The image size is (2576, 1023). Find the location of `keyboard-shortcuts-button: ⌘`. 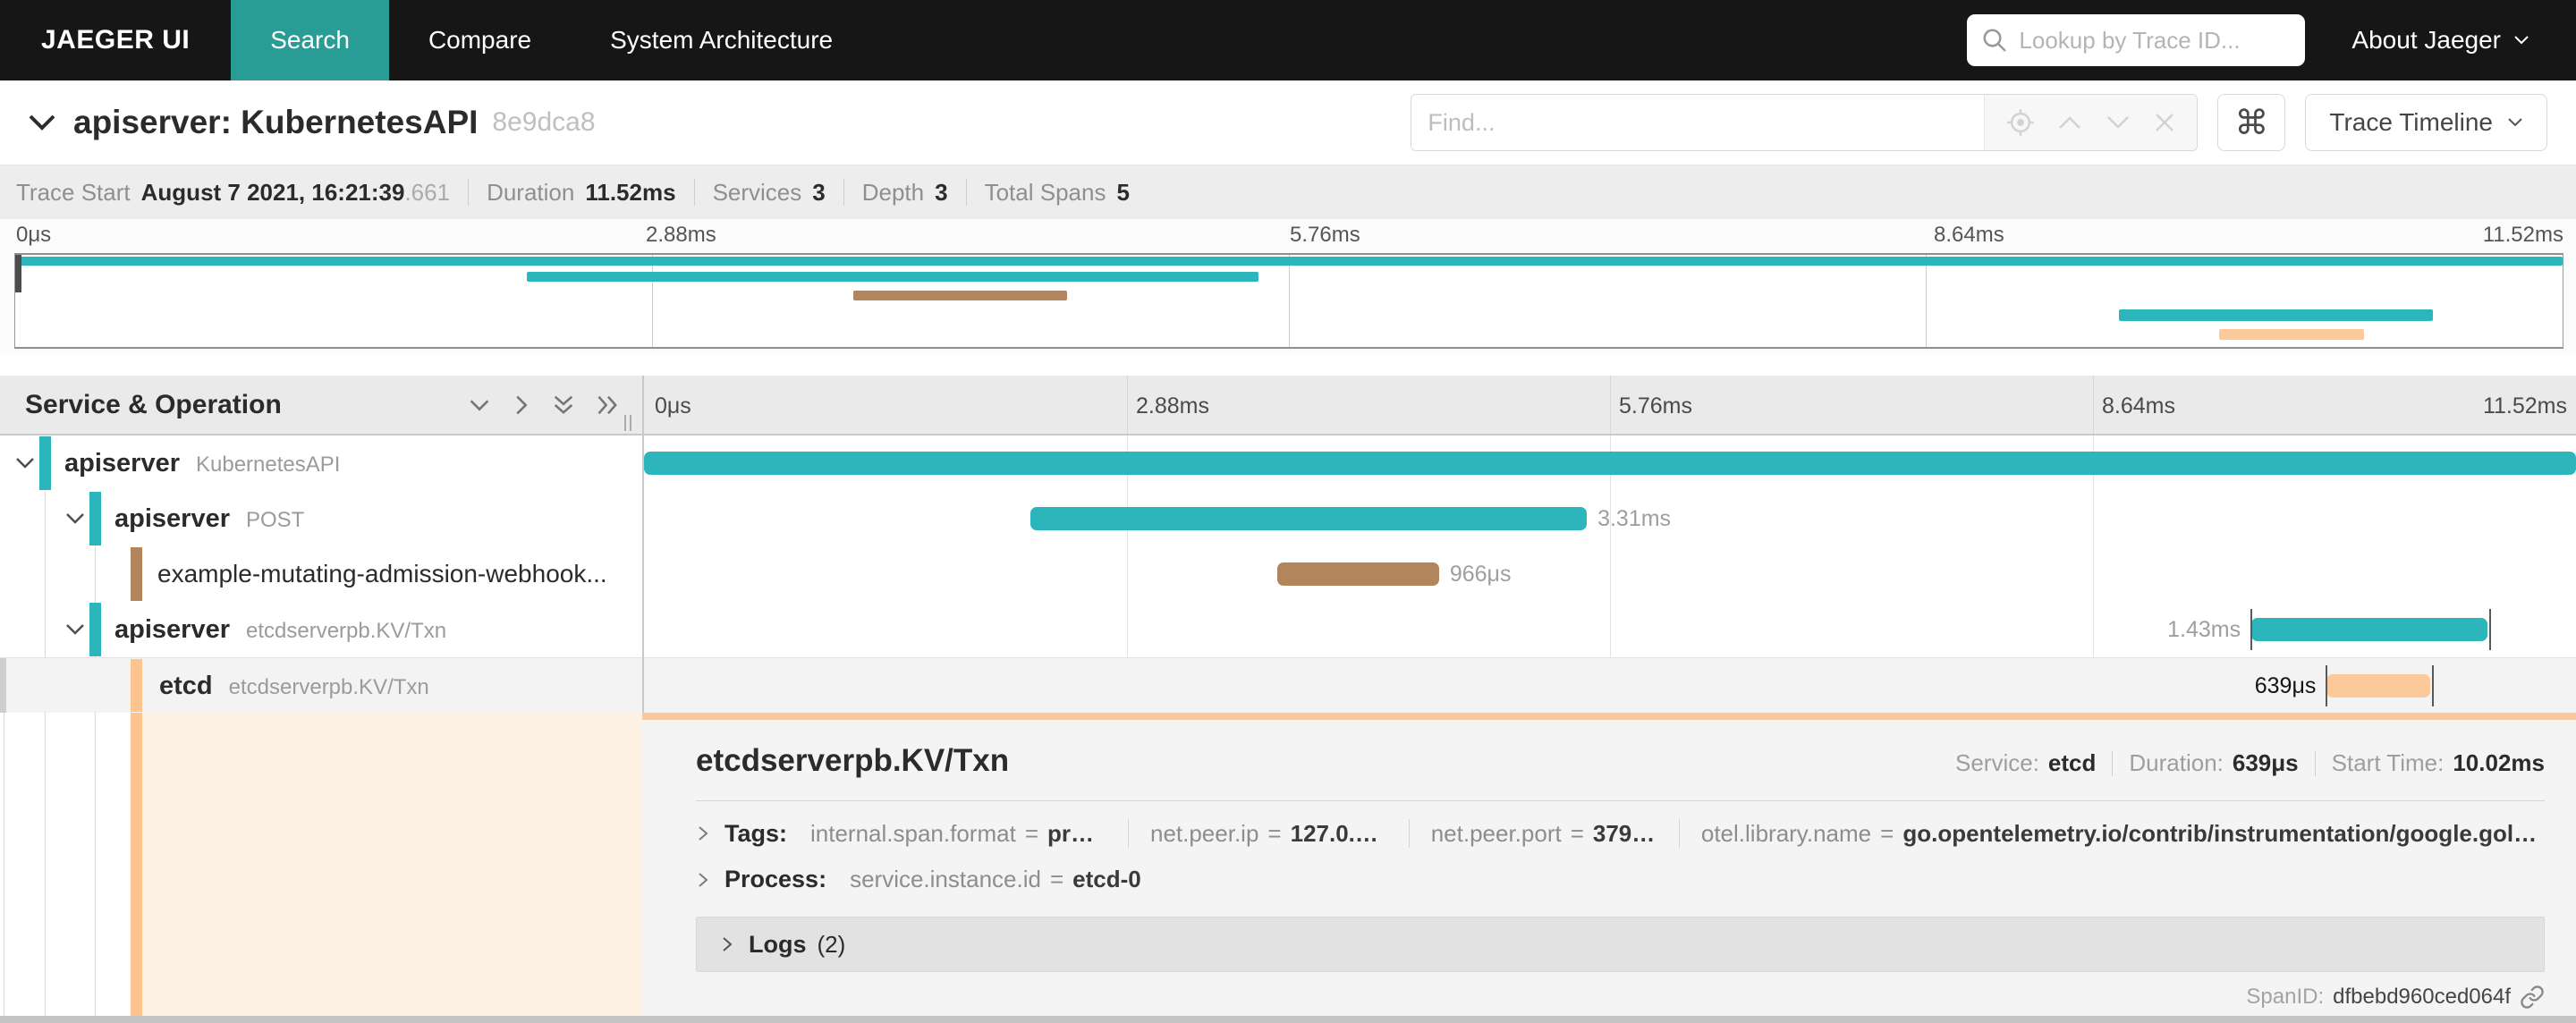

keyboard-shortcuts-button: ⌘ is located at coordinates (2251, 122).